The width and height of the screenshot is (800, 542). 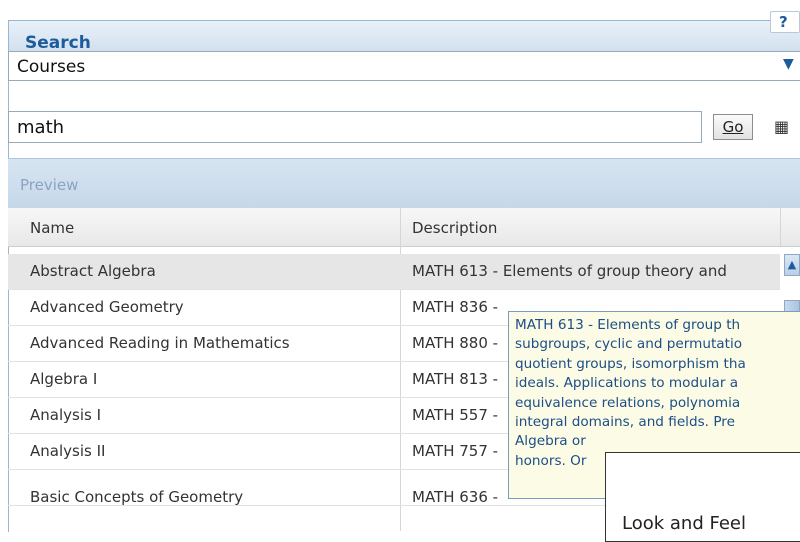 I want to click on top-band, so click(x=400, y=10).